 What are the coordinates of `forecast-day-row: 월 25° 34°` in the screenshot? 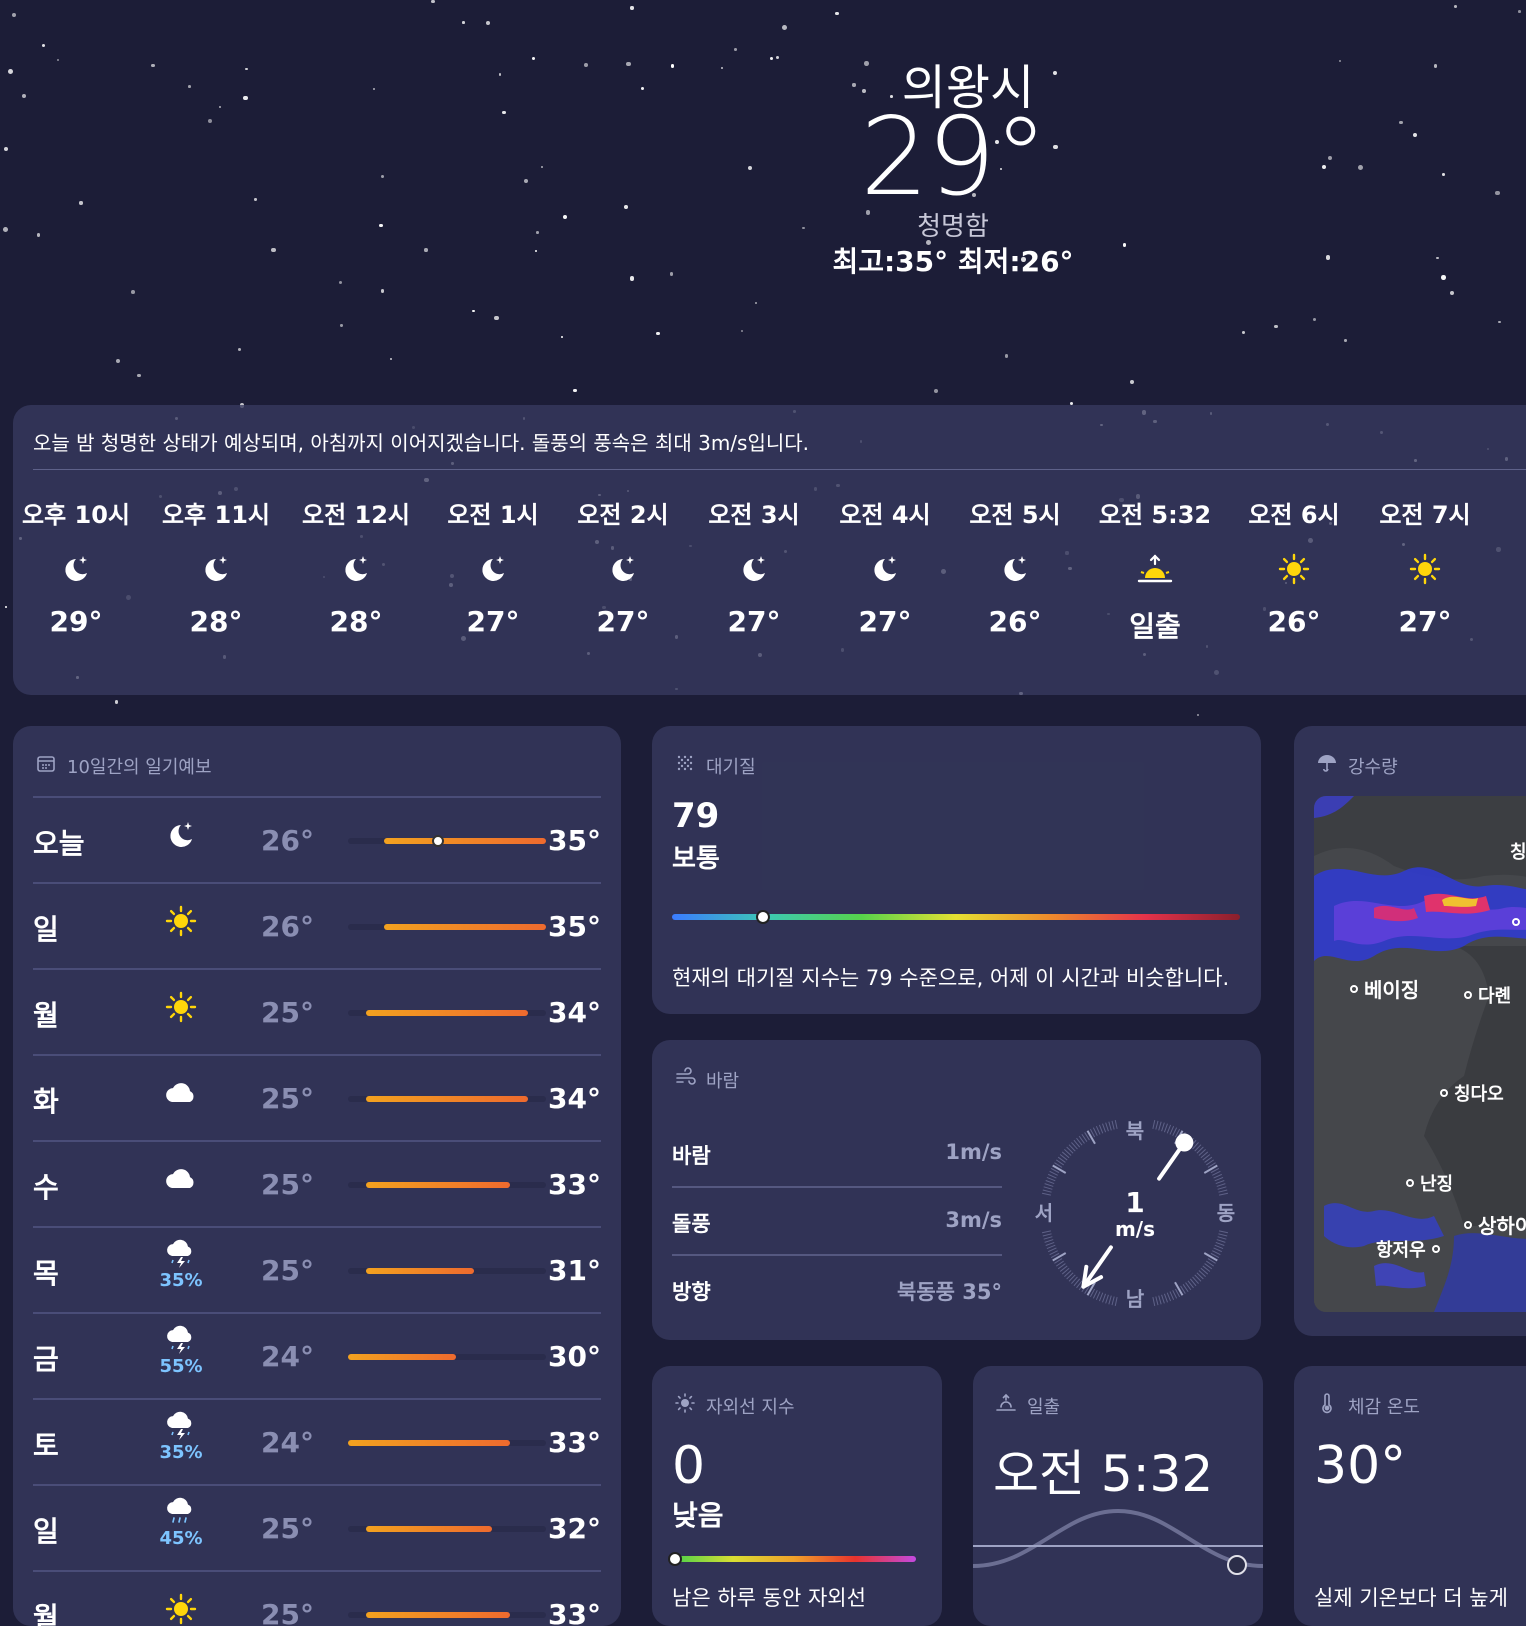 It's located at (317, 1011).